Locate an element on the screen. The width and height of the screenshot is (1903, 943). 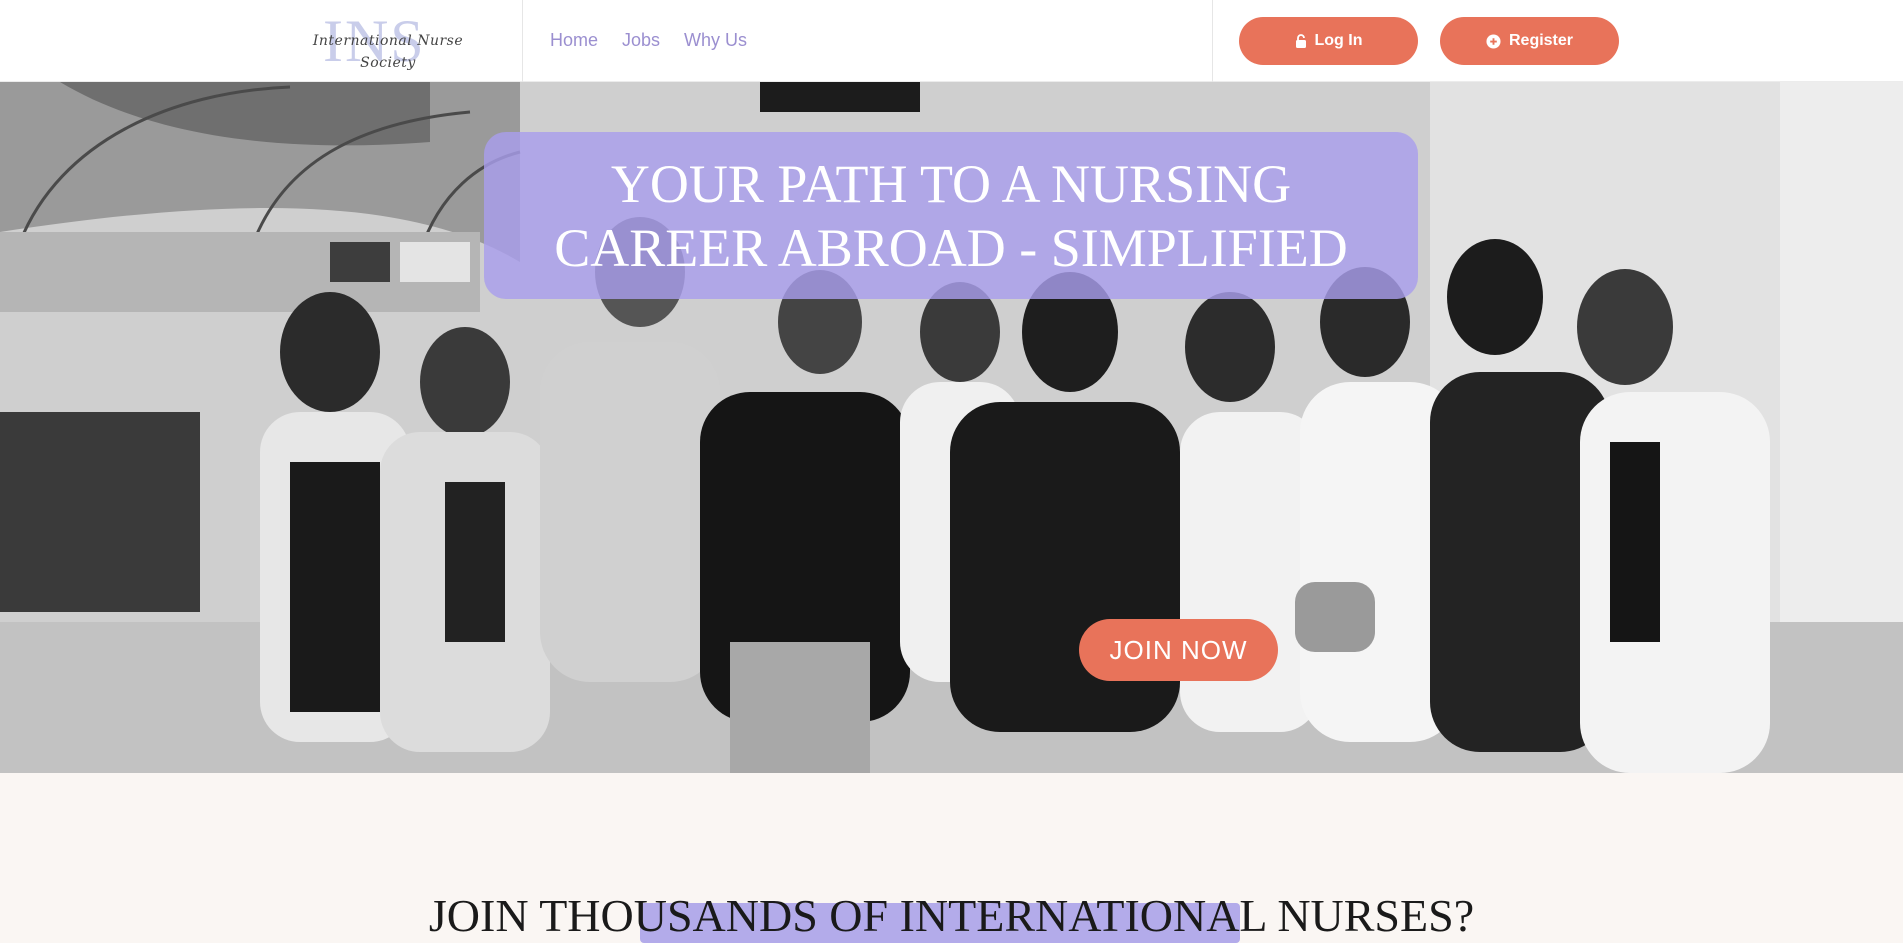
header-divider-right is located at coordinates (1212, 41).